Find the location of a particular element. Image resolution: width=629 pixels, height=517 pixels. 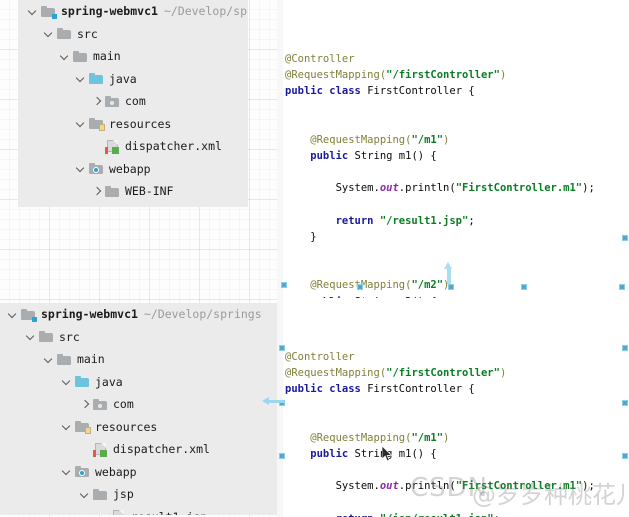

tree-row: JSP result1.jsp is located at coordinates (140, 511).